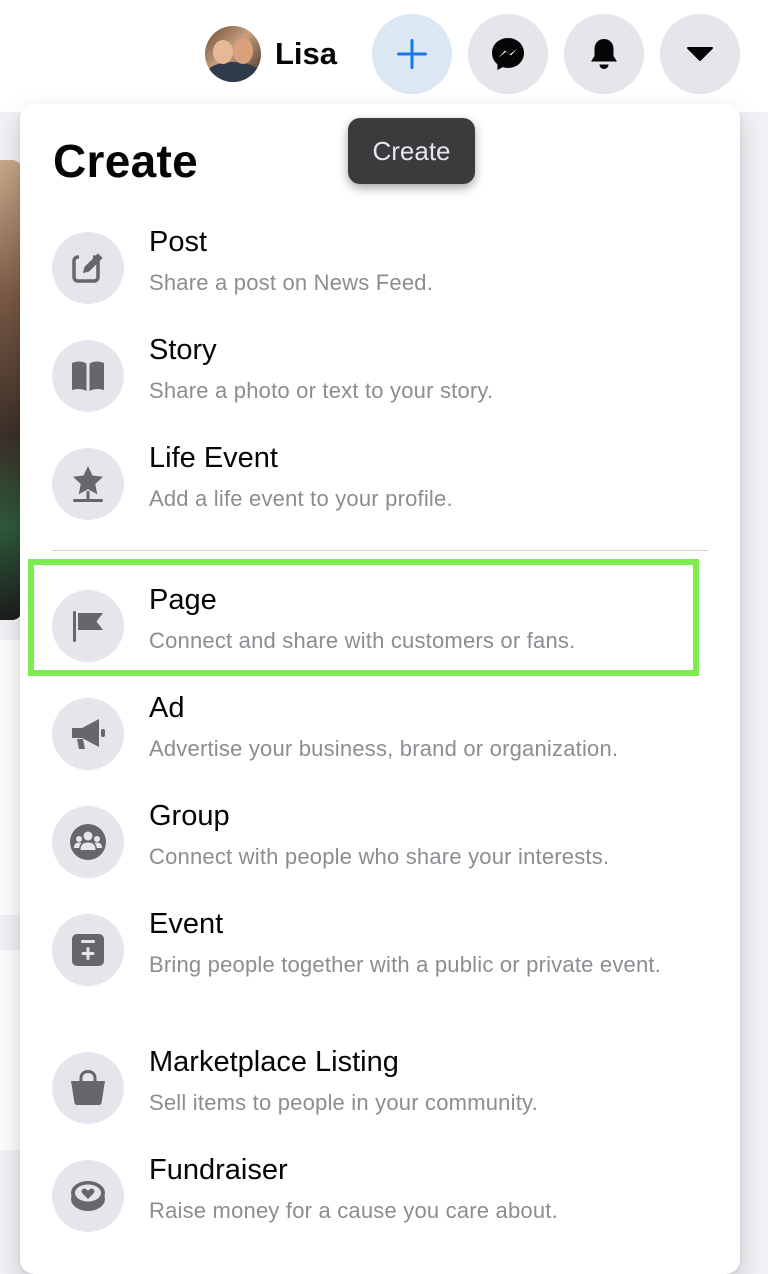 Image resolution: width=768 pixels, height=1274 pixels. What do you see at coordinates (178, 242) in the screenshot?
I see `menu-item-label: Post` at bounding box center [178, 242].